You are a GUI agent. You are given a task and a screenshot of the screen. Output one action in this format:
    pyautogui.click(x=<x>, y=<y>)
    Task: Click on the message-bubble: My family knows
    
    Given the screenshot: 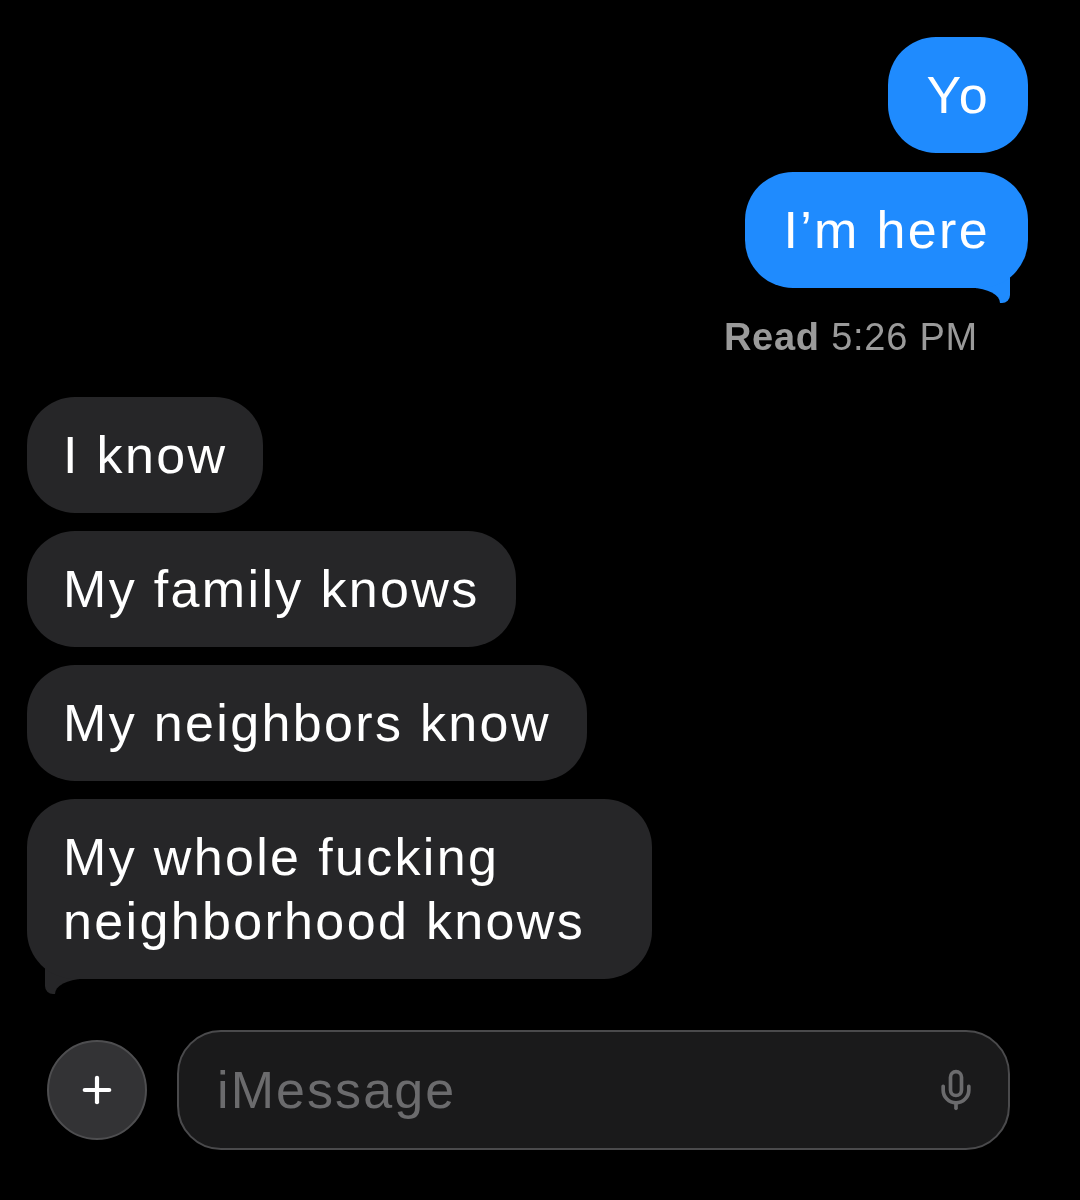 What is the action you would take?
    pyautogui.click(x=271, y=589)
    